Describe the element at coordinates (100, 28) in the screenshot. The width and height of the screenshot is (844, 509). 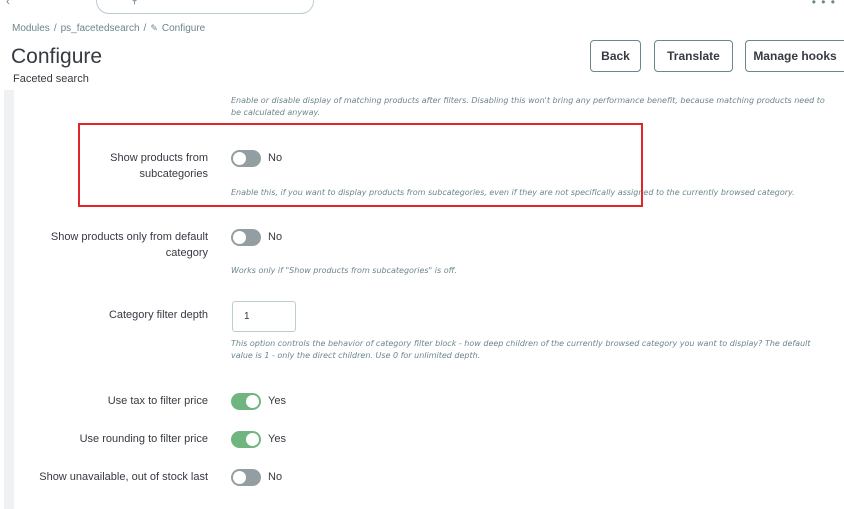
I see `breadcrumb-module: ps_facetedsearch` at that location.